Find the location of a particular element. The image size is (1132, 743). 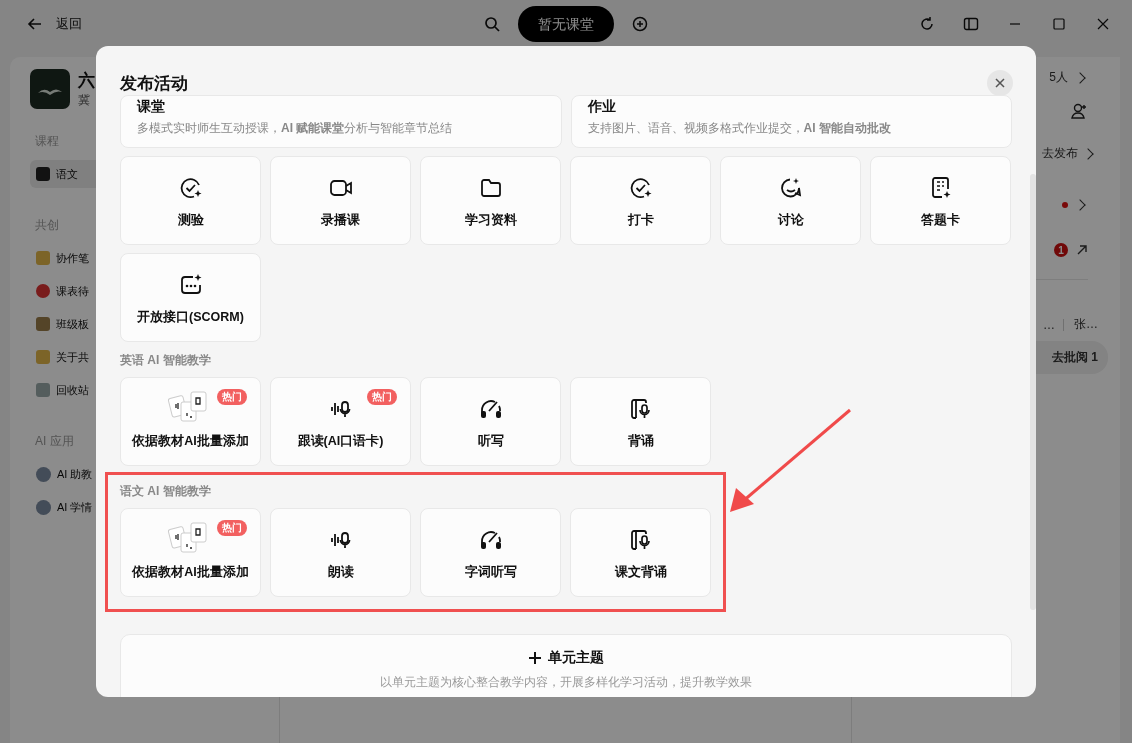

tile-label: 答题卡 is located at coordinates (940, 220).